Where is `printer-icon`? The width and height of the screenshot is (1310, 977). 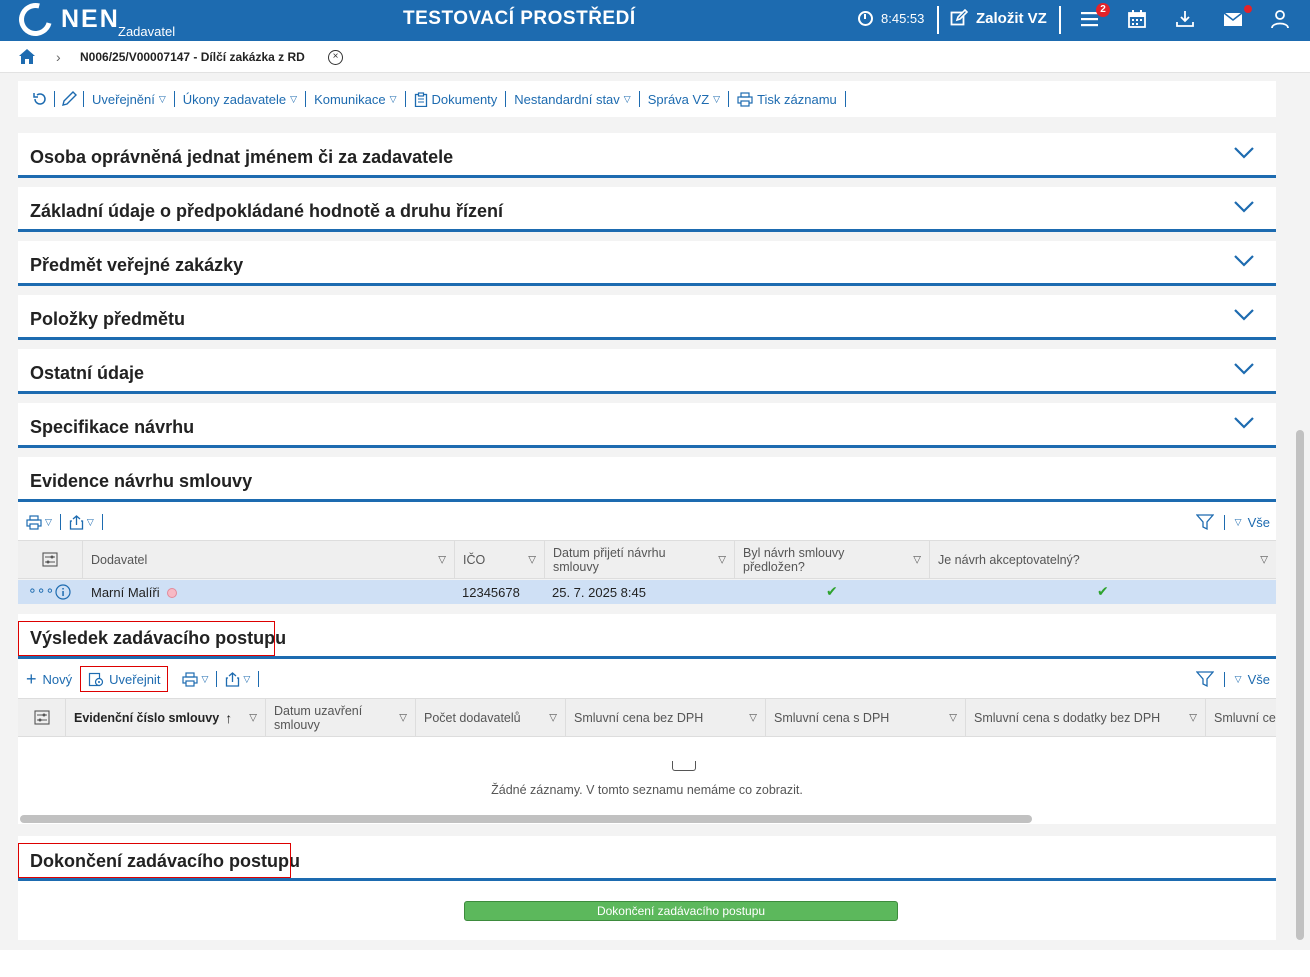
printer-icon is located at coordinates (190, 679).